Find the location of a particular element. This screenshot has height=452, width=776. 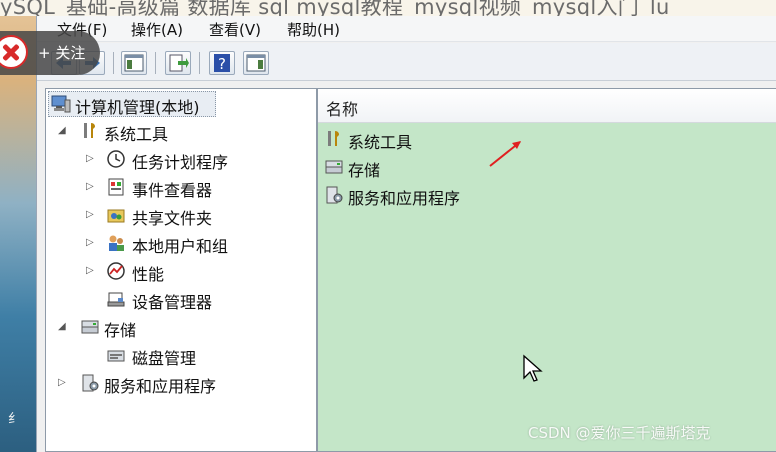

tree-label: 设备管理器 is located at coordinates (172, 302).